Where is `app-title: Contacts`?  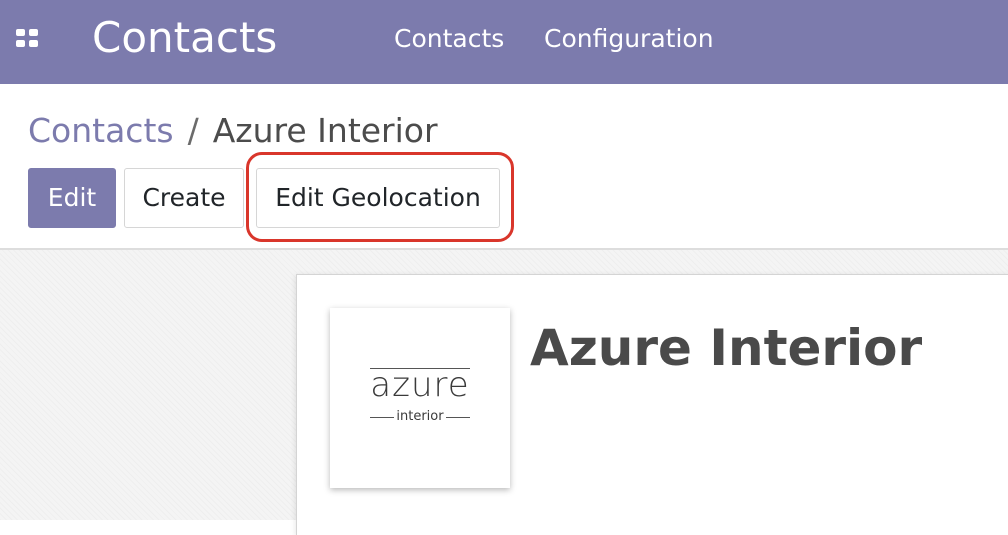 app-title: Contacts is located at coordinates (184, 38).